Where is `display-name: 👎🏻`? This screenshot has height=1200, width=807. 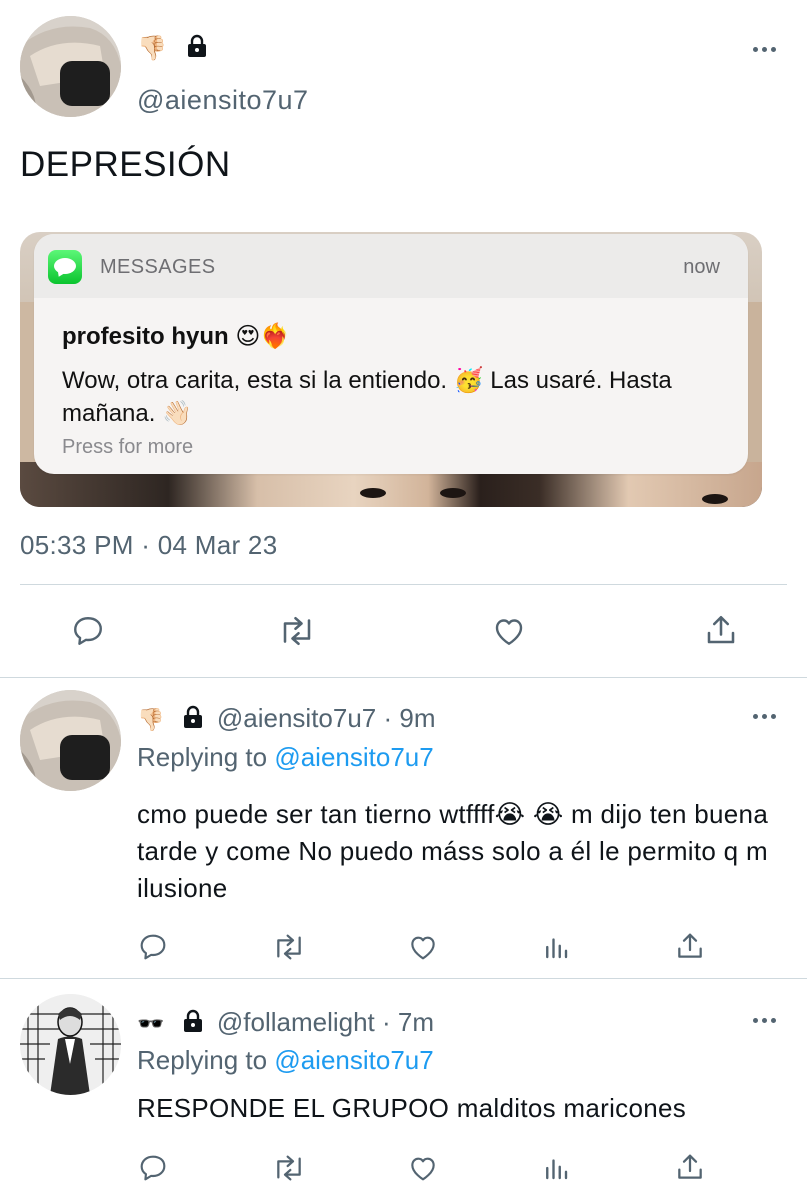 display-name: 👎🏻 is located at coordinates (172, 49).